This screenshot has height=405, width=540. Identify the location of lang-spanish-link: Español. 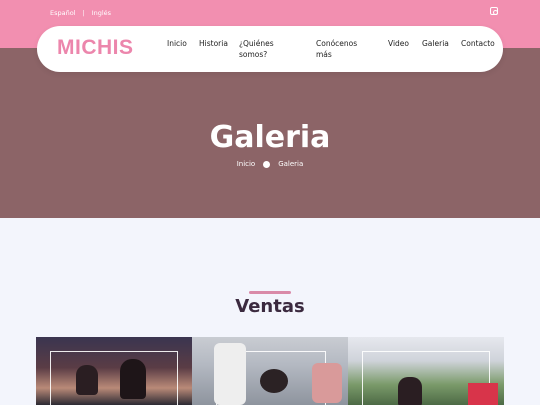
(63, 13).